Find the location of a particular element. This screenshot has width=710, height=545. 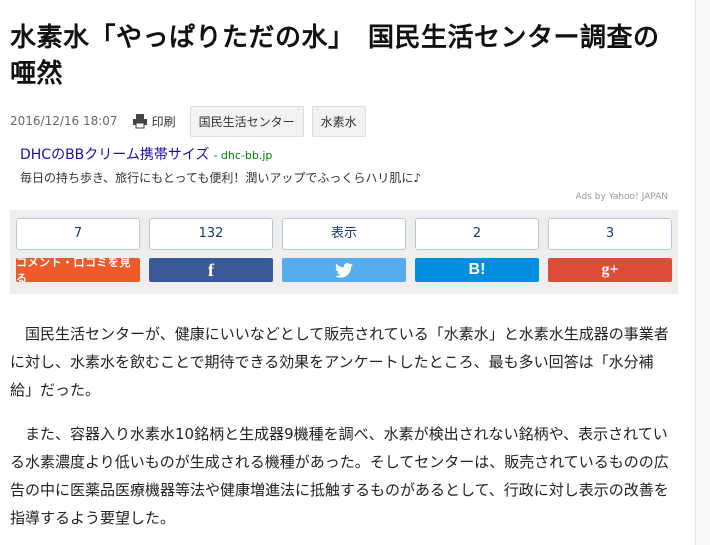

share-gplus: 3 g+ is located at coordinates (610, 256).